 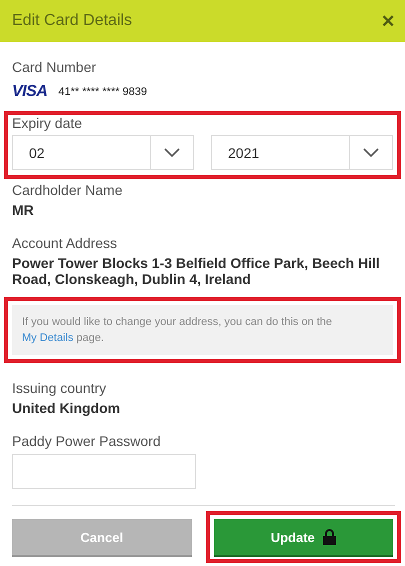 What do you see at coordinates (54, 67) in the screenshot?
I see `field-label: Card Number` at bounding box center [54, 67].